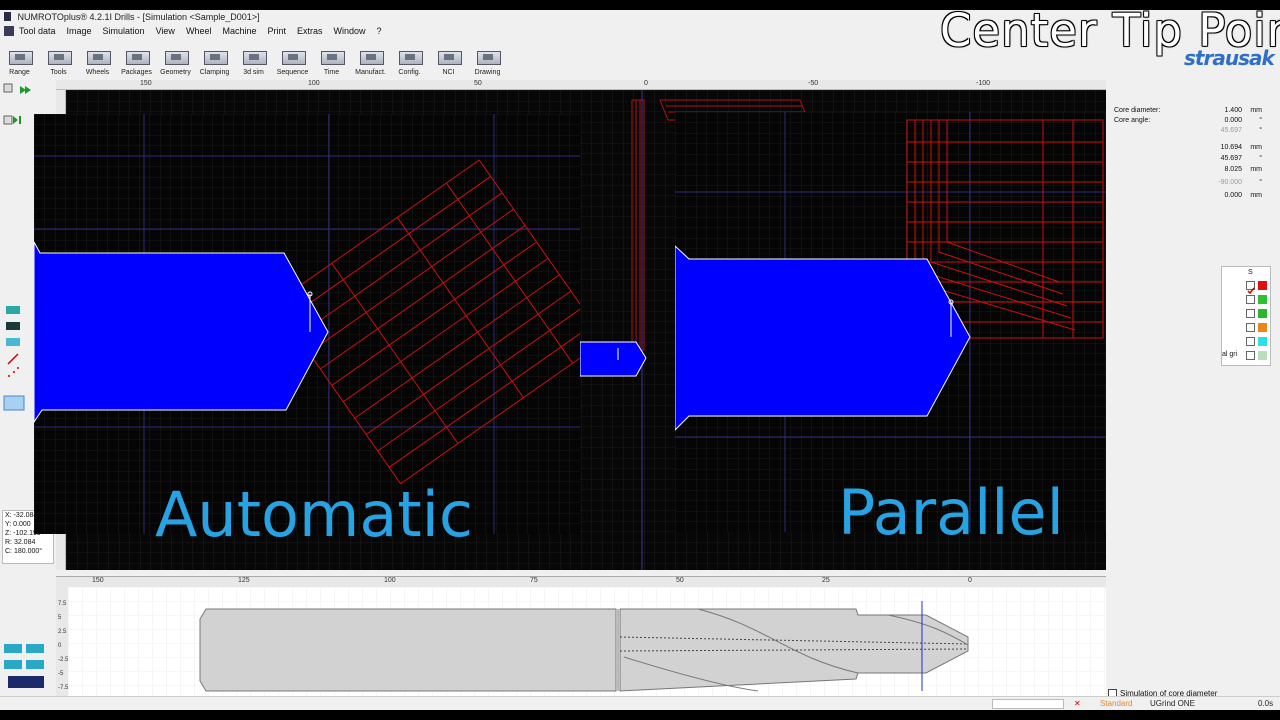 The width and height of the screenshot is (1280, 720). I want to click on top-ruler: 150 100 50 0 -50 -100, so click(581, 85).